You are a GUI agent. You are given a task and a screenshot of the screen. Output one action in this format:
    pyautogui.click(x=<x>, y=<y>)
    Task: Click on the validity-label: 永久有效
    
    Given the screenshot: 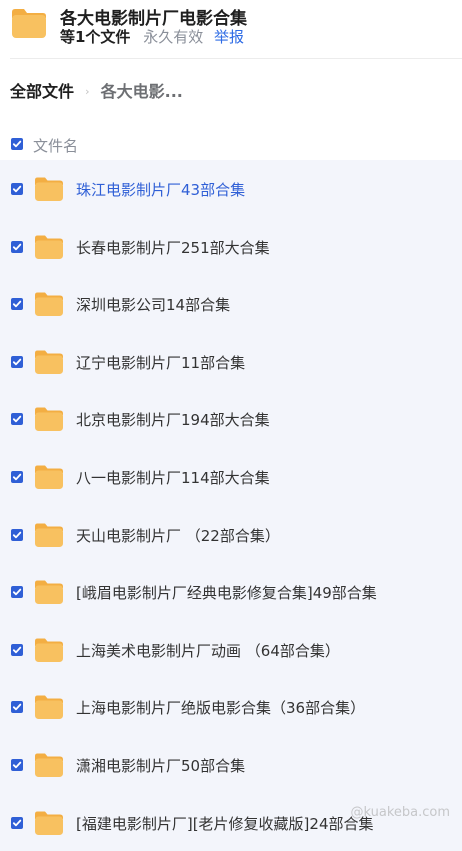 What is the action you would take?
    pyautogui.click(x=173, y=37)
    